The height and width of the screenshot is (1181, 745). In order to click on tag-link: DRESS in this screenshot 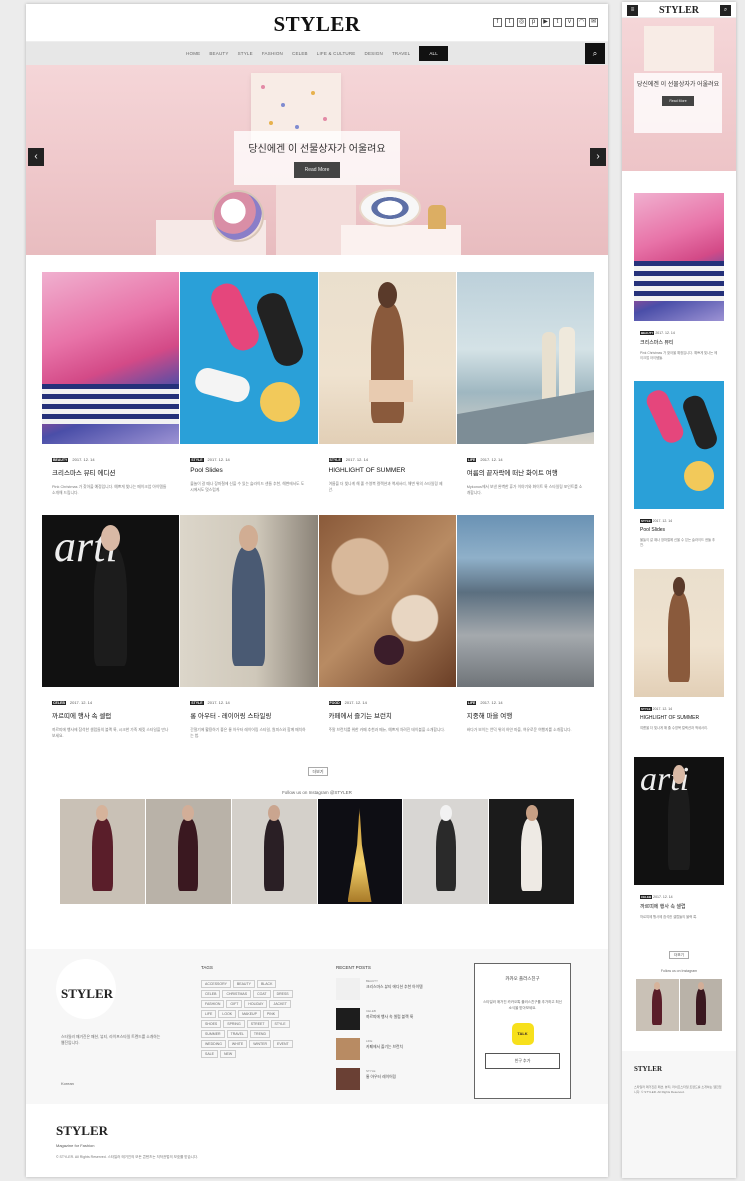, I will do `click(282, 994)`.